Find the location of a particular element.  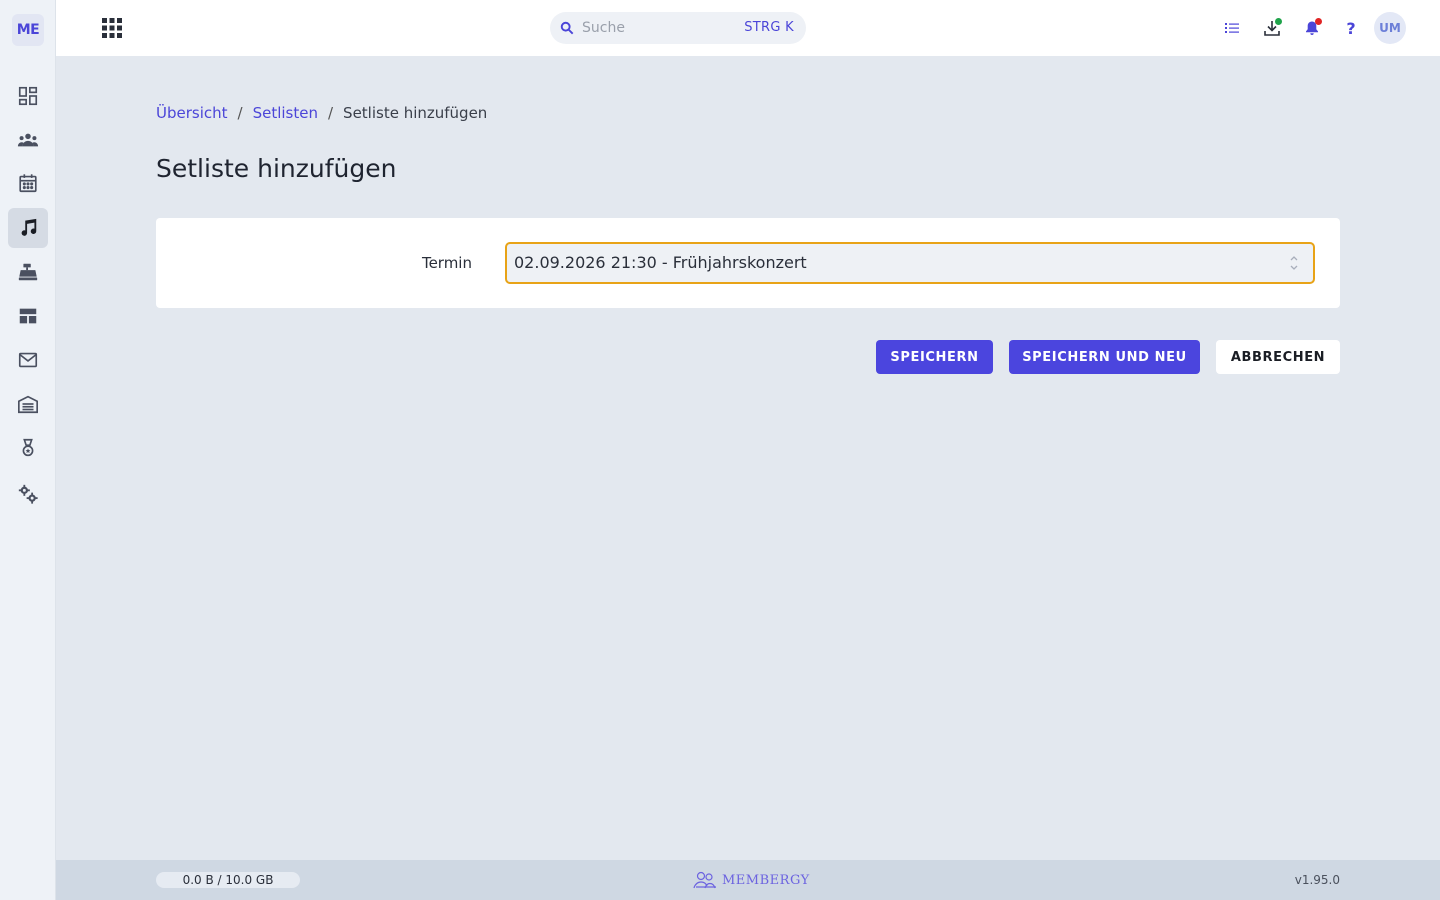

membergy-logo-icon is located at coordinates (704, 880).